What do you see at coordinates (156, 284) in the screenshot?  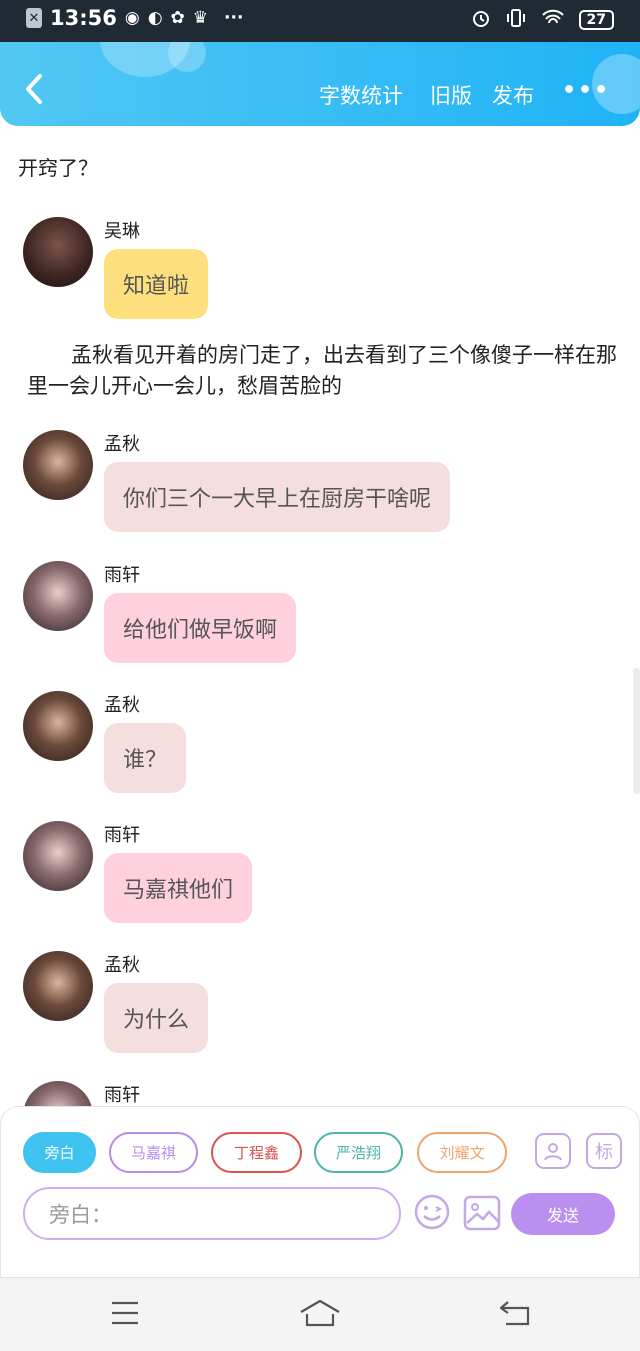 I see `message-bubble: 知道啦` at bounding box center [156, 284].